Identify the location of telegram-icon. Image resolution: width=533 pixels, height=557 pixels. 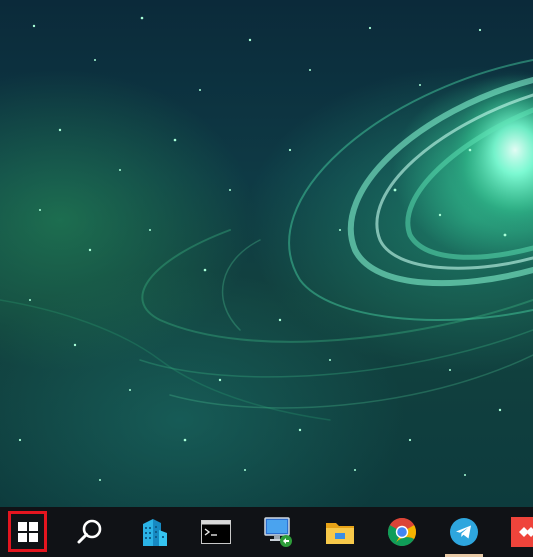
(464, 532).